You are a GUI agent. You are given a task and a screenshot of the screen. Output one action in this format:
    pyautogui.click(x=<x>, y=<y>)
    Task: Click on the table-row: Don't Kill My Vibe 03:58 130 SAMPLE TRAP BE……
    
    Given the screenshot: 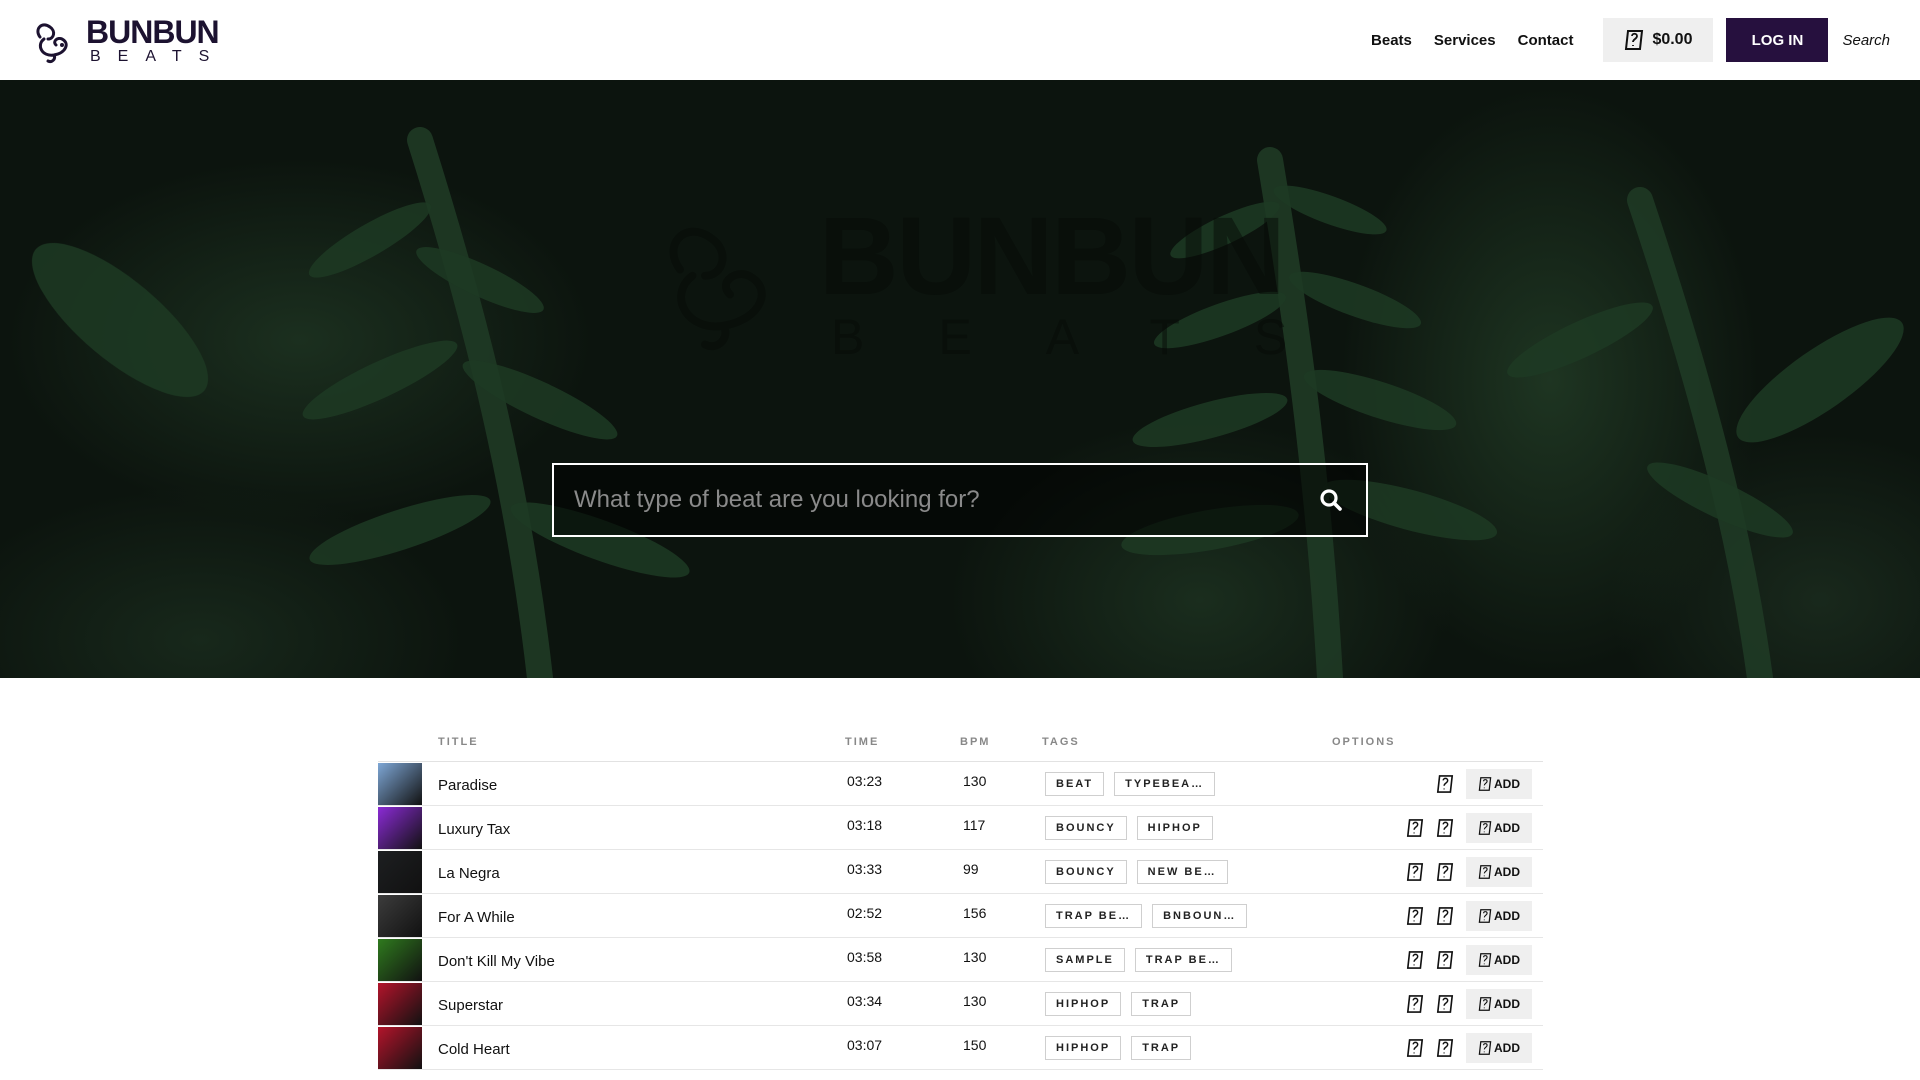 What is the action you would take?
    pyautogui.click(x=960, y=960)
    